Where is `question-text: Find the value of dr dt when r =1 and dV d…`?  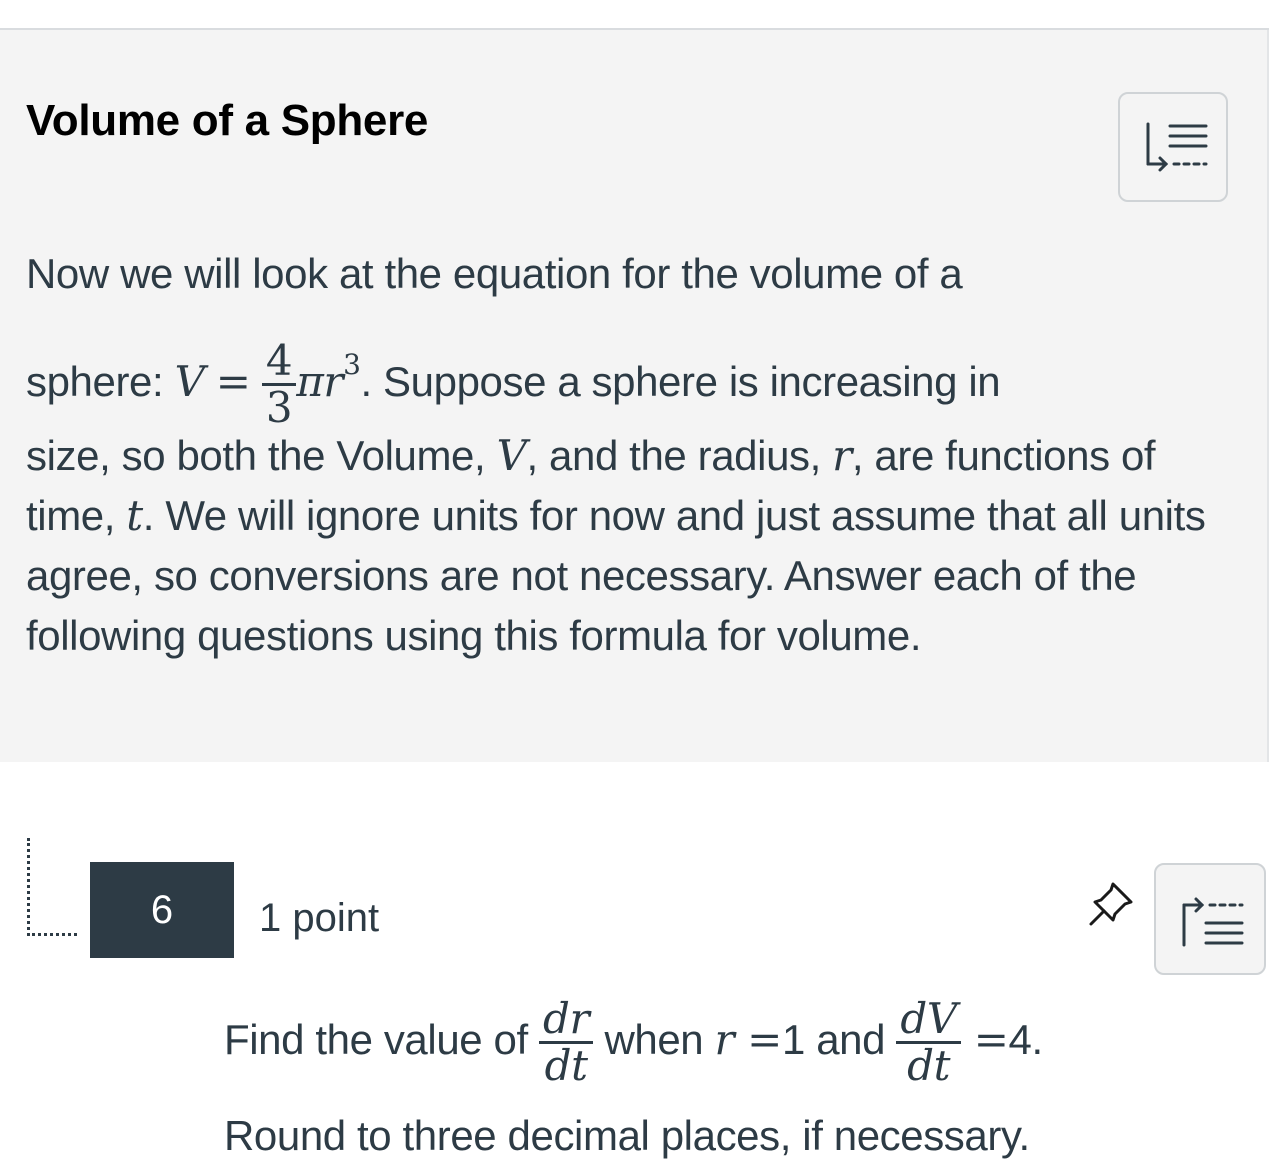
question-text: Find the value of dr dt when r =1 and dV d… is located at coordinates (744, 1072).